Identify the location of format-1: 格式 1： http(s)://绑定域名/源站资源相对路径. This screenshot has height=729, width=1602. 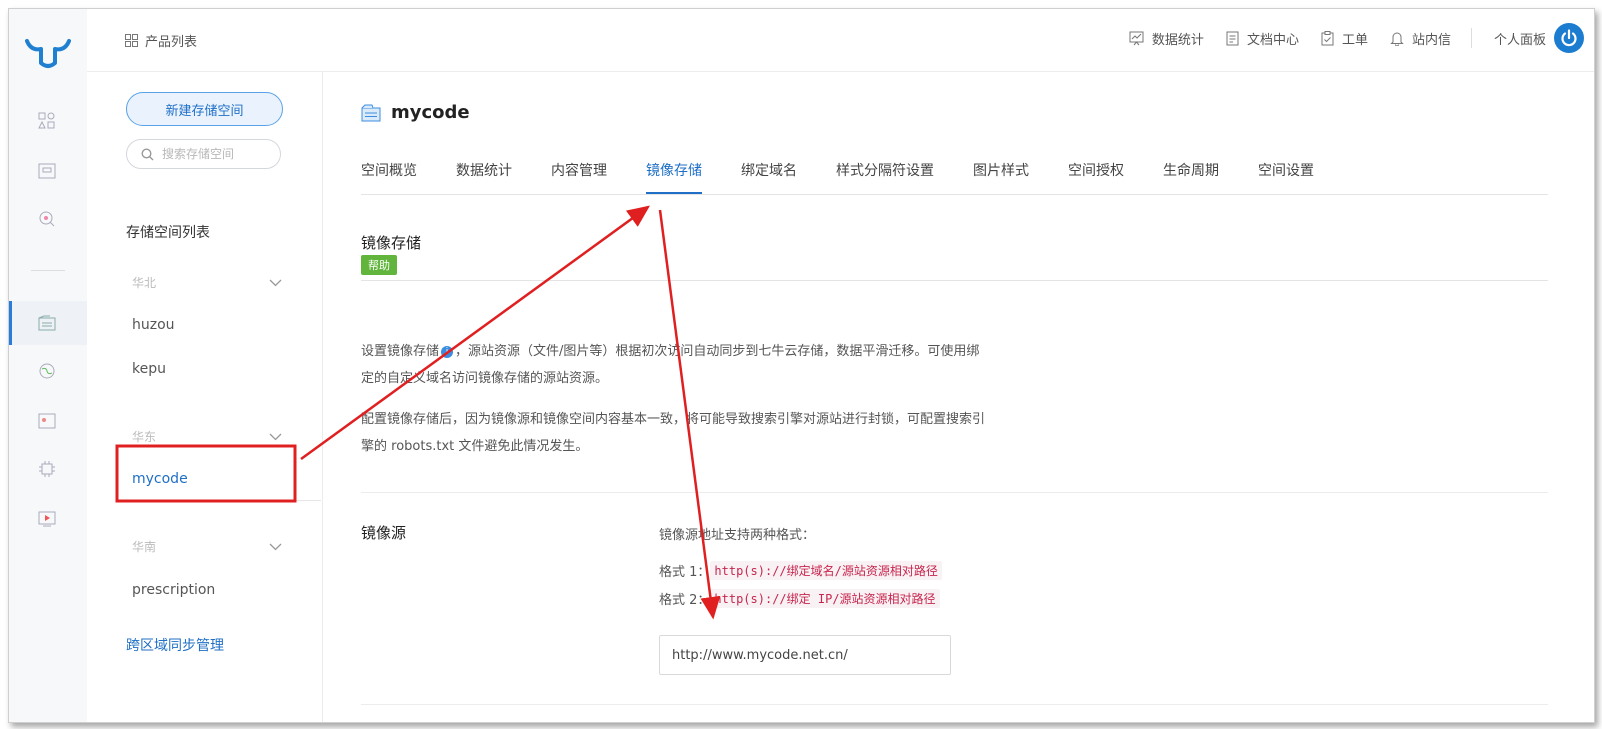
(800, 570).